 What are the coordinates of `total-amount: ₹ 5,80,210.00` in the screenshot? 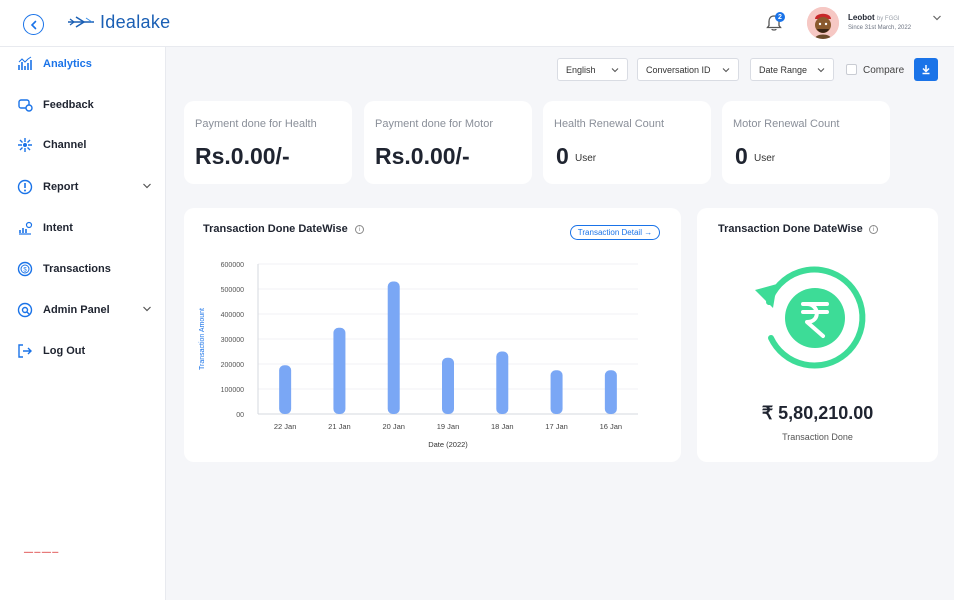 It's located at (817, 413).